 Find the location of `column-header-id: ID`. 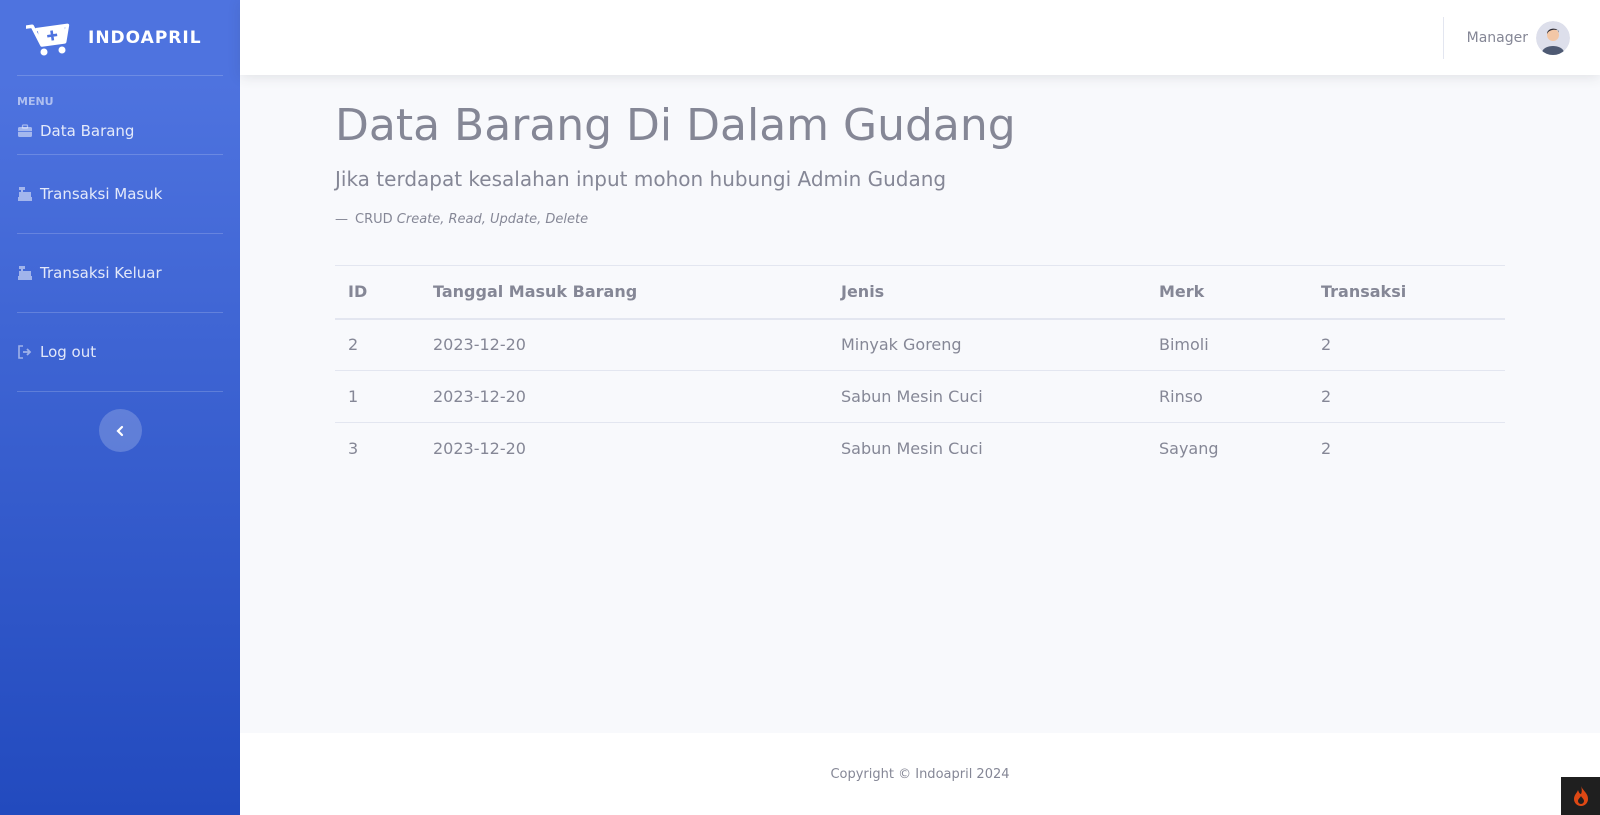

column-header-id: ID is located at coordinates (377, 292).